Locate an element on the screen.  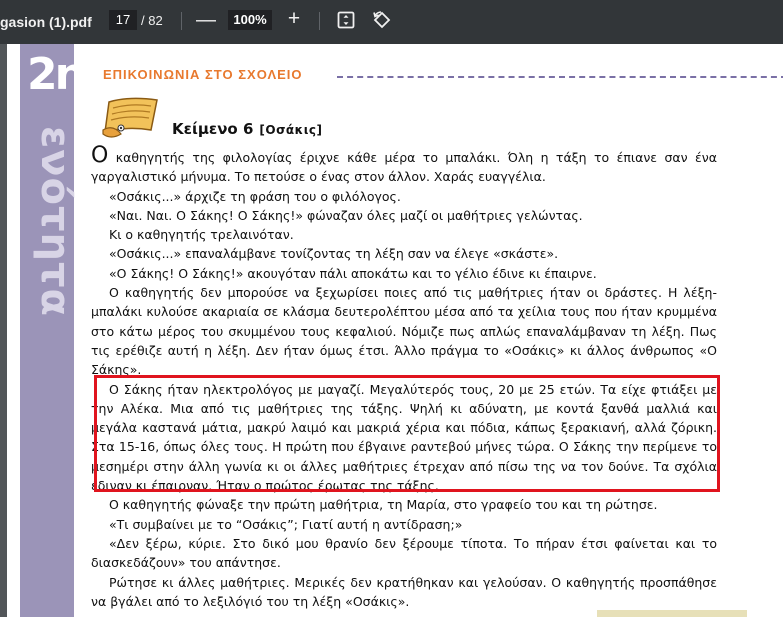
section-label: ενότητα is located at coordinates (55, 222).